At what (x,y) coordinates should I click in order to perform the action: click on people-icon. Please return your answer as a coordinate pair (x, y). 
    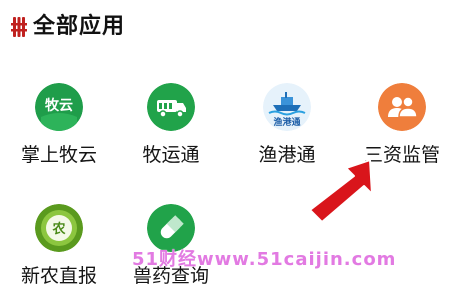
    Looking at the image, I should click on (402, 107).